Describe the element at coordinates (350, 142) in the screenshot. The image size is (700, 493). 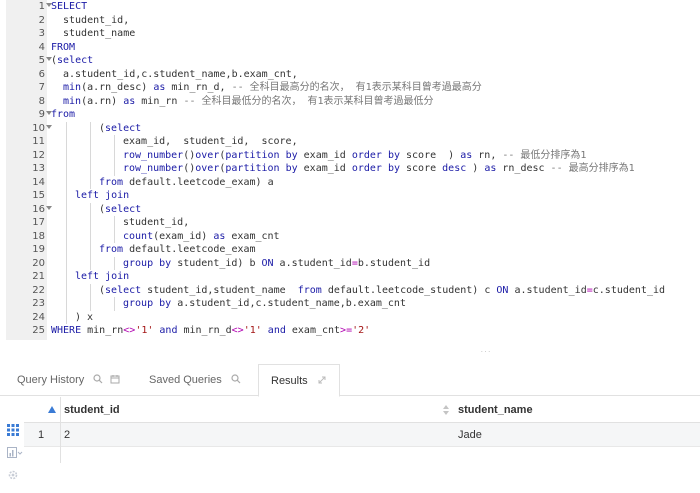
I see `code-line: 11 exam_id, student_id, score,` at that location.